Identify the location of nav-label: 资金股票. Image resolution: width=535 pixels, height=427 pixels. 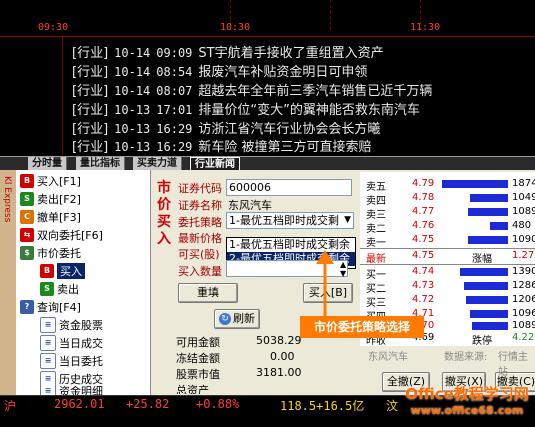
(81, 325).